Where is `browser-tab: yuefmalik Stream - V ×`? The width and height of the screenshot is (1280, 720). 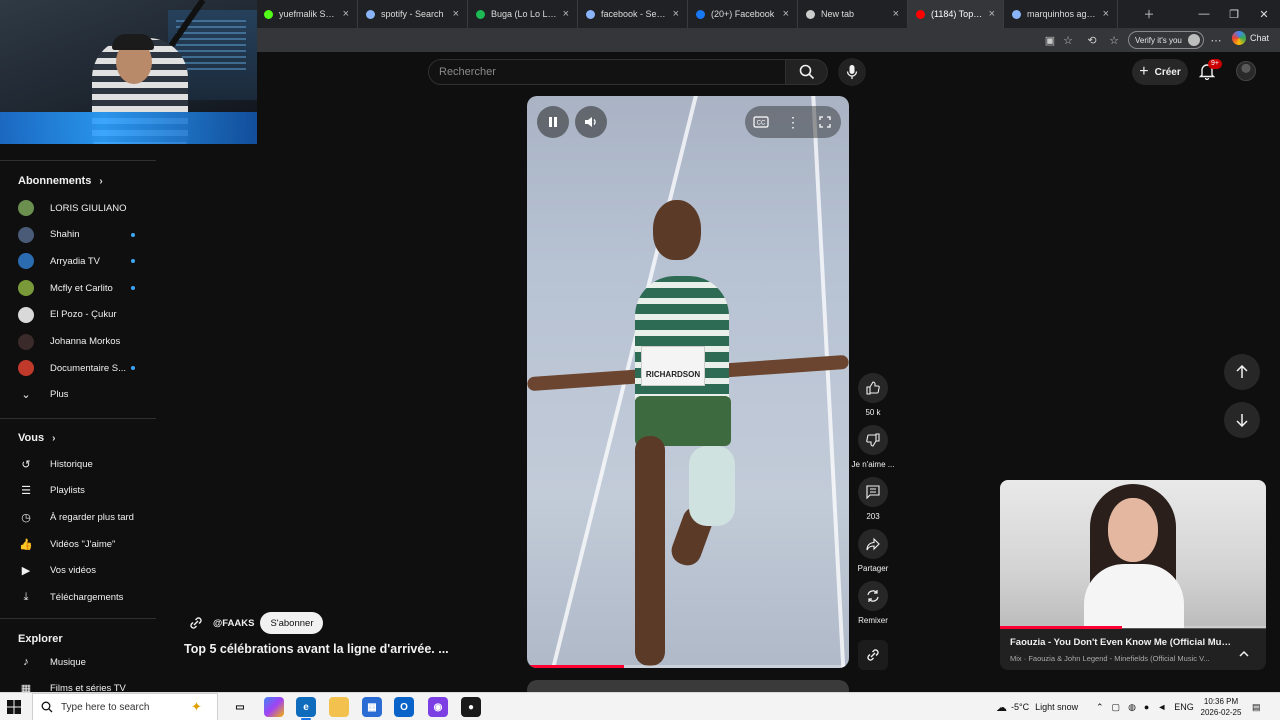 browser-tab: yuefmalik Stream - V × is located at coordinates (307, 14).